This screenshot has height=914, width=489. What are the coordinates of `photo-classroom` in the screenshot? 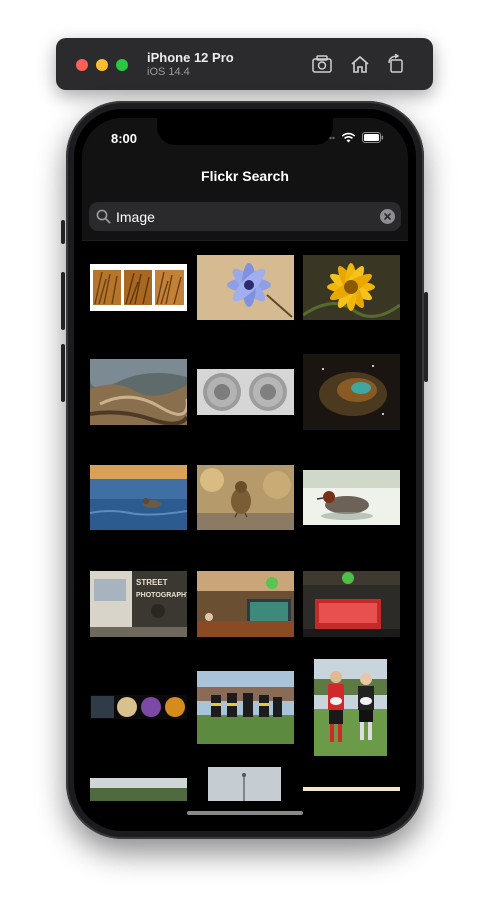 It's located at (245, 604).